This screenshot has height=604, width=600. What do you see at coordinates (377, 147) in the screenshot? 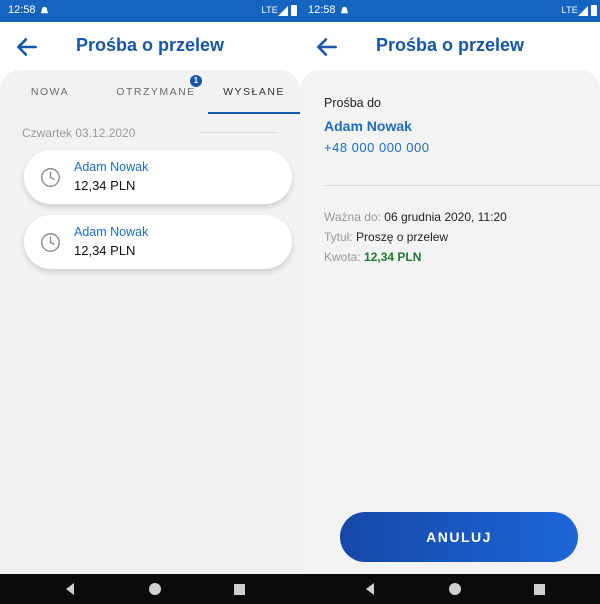
I see `recipient-phone: +48 000 000 000` at bounding box center [377, 147].